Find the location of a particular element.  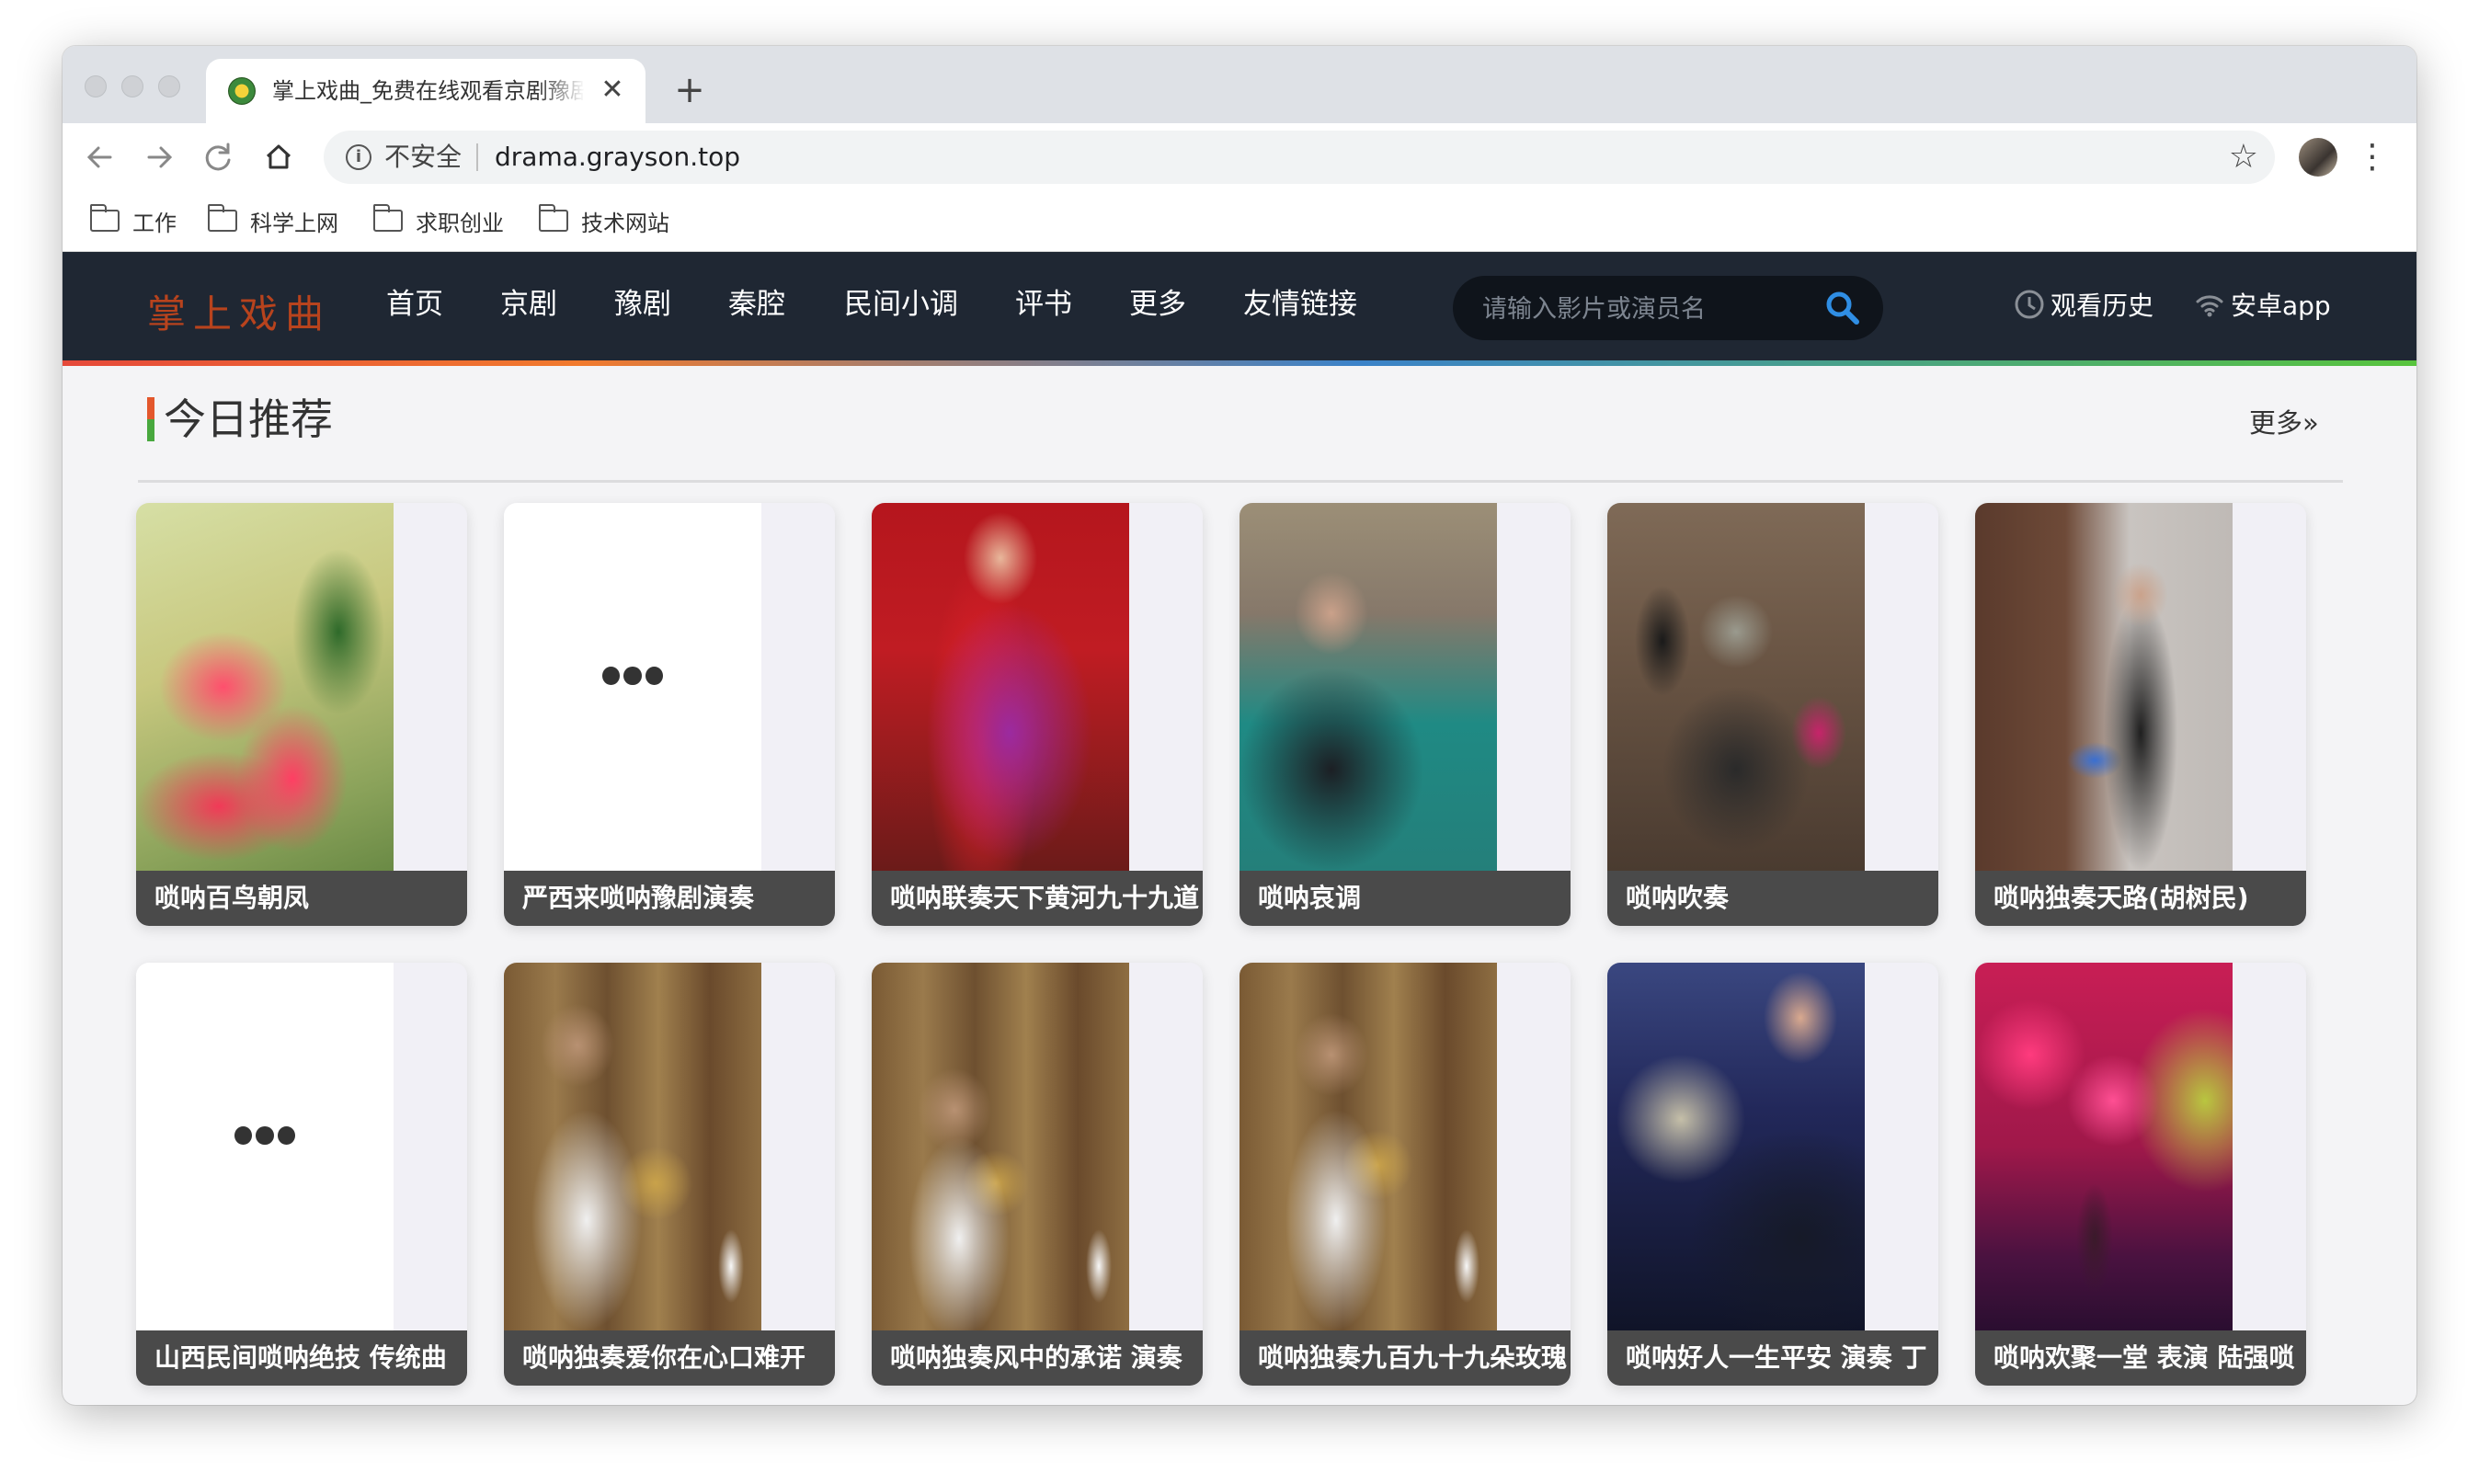

video-card: 严西来唢呐豫剧演奏 is located at coordinates (669, 714).